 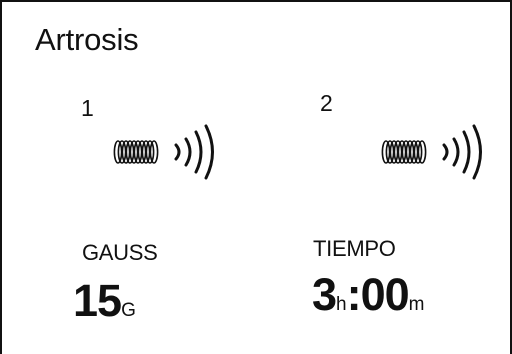 What do you see at coordinates (87, 108) in the screenshot?
I see `channel-1-number: 1` at bounding box center [87, 108].